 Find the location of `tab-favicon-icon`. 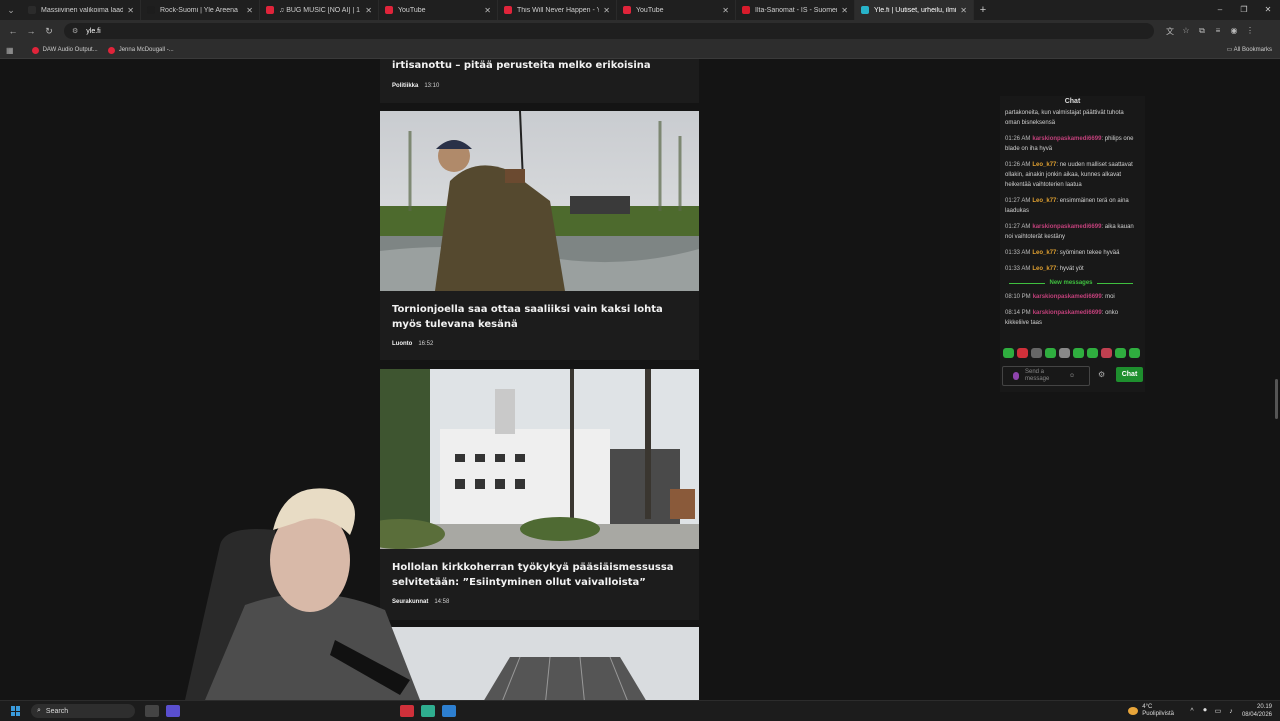

tab-favicon-icon is located at coordinates (32, 10).